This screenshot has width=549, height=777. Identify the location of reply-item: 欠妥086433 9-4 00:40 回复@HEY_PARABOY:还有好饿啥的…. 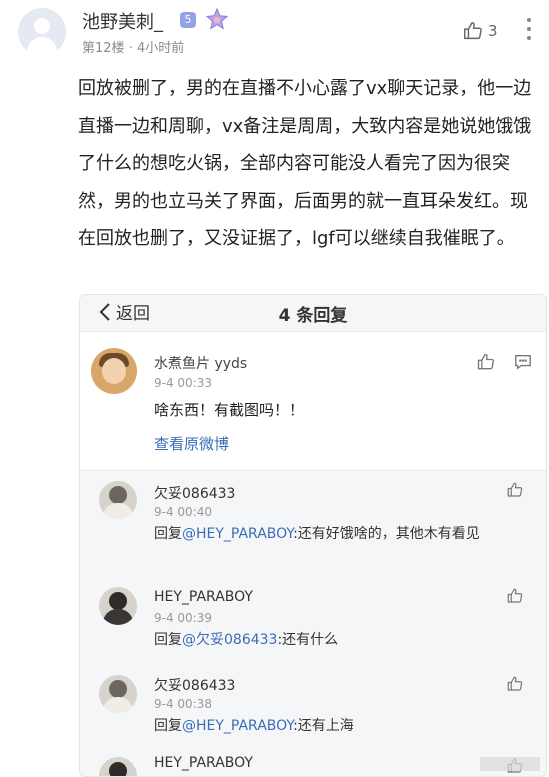
(313, 519).